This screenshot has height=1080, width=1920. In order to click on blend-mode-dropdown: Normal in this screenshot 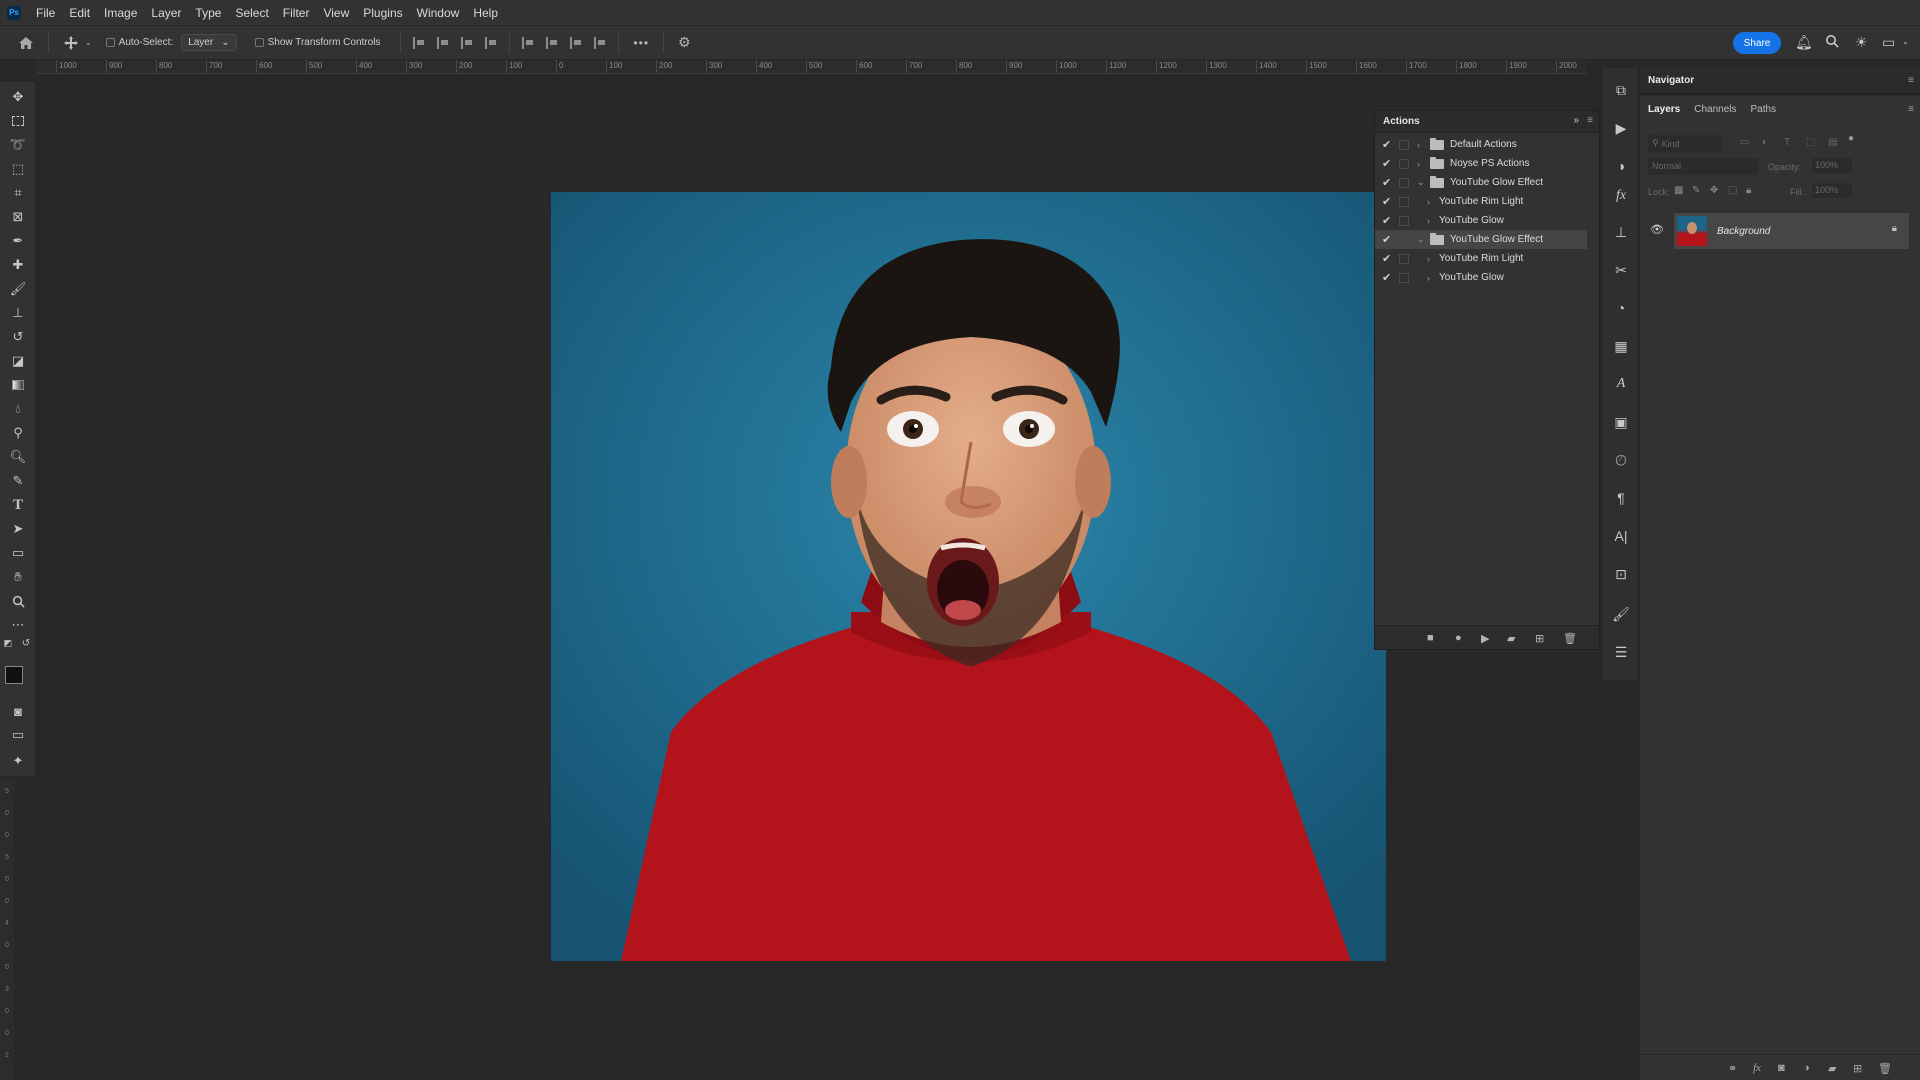, I will do `click(1703, 166)`.